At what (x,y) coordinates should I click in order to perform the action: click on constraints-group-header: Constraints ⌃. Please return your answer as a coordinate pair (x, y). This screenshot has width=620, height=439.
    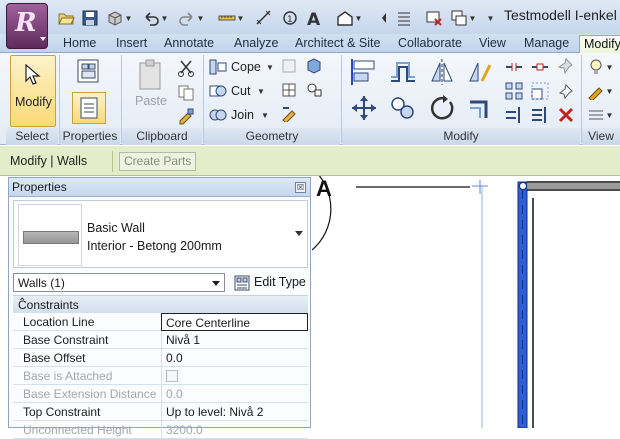
    Looking at the image, I should click on (160, 304).